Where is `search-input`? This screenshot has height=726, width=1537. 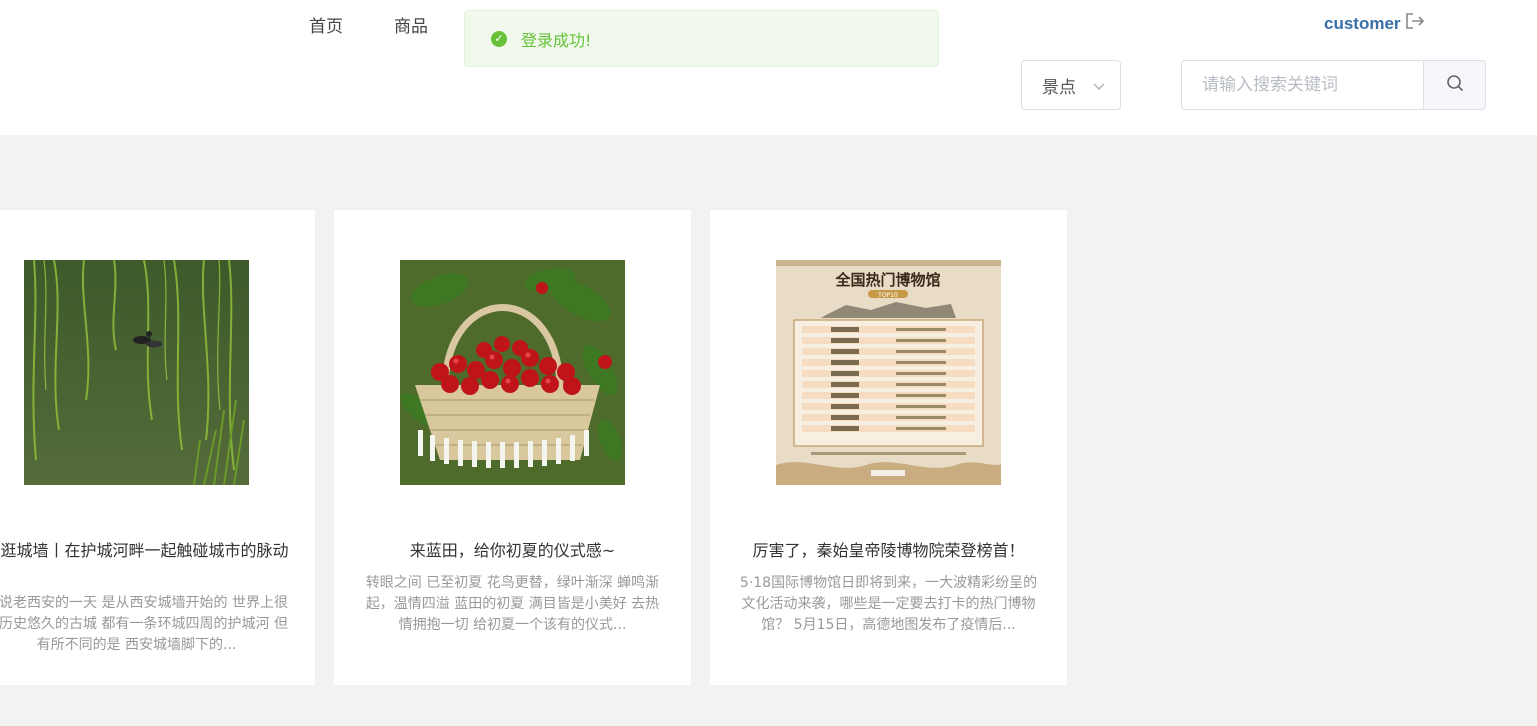
search-input is located at coordinates (1302, 85).